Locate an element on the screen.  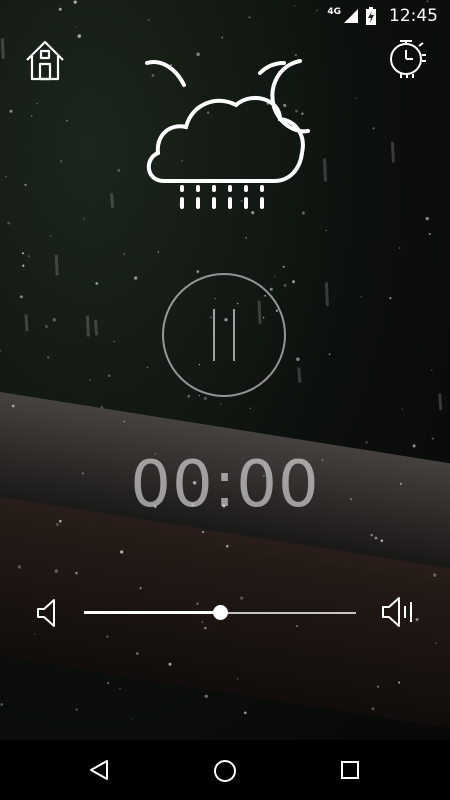
home-icon is located at coordinates (45, 60).